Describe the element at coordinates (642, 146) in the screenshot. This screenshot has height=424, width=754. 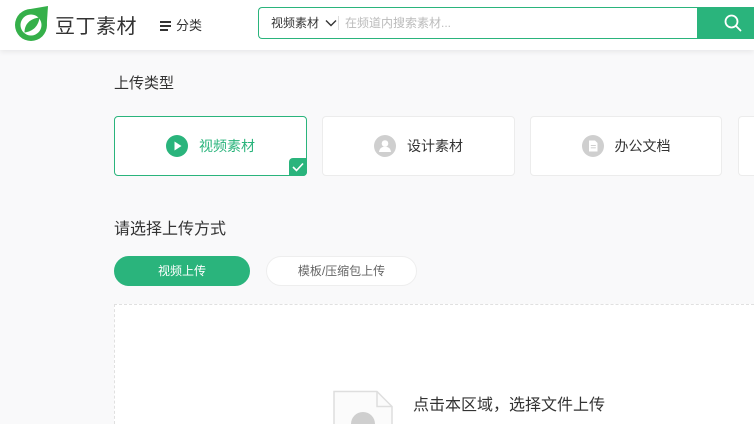
I see `card-label: 办公文档` at that location.